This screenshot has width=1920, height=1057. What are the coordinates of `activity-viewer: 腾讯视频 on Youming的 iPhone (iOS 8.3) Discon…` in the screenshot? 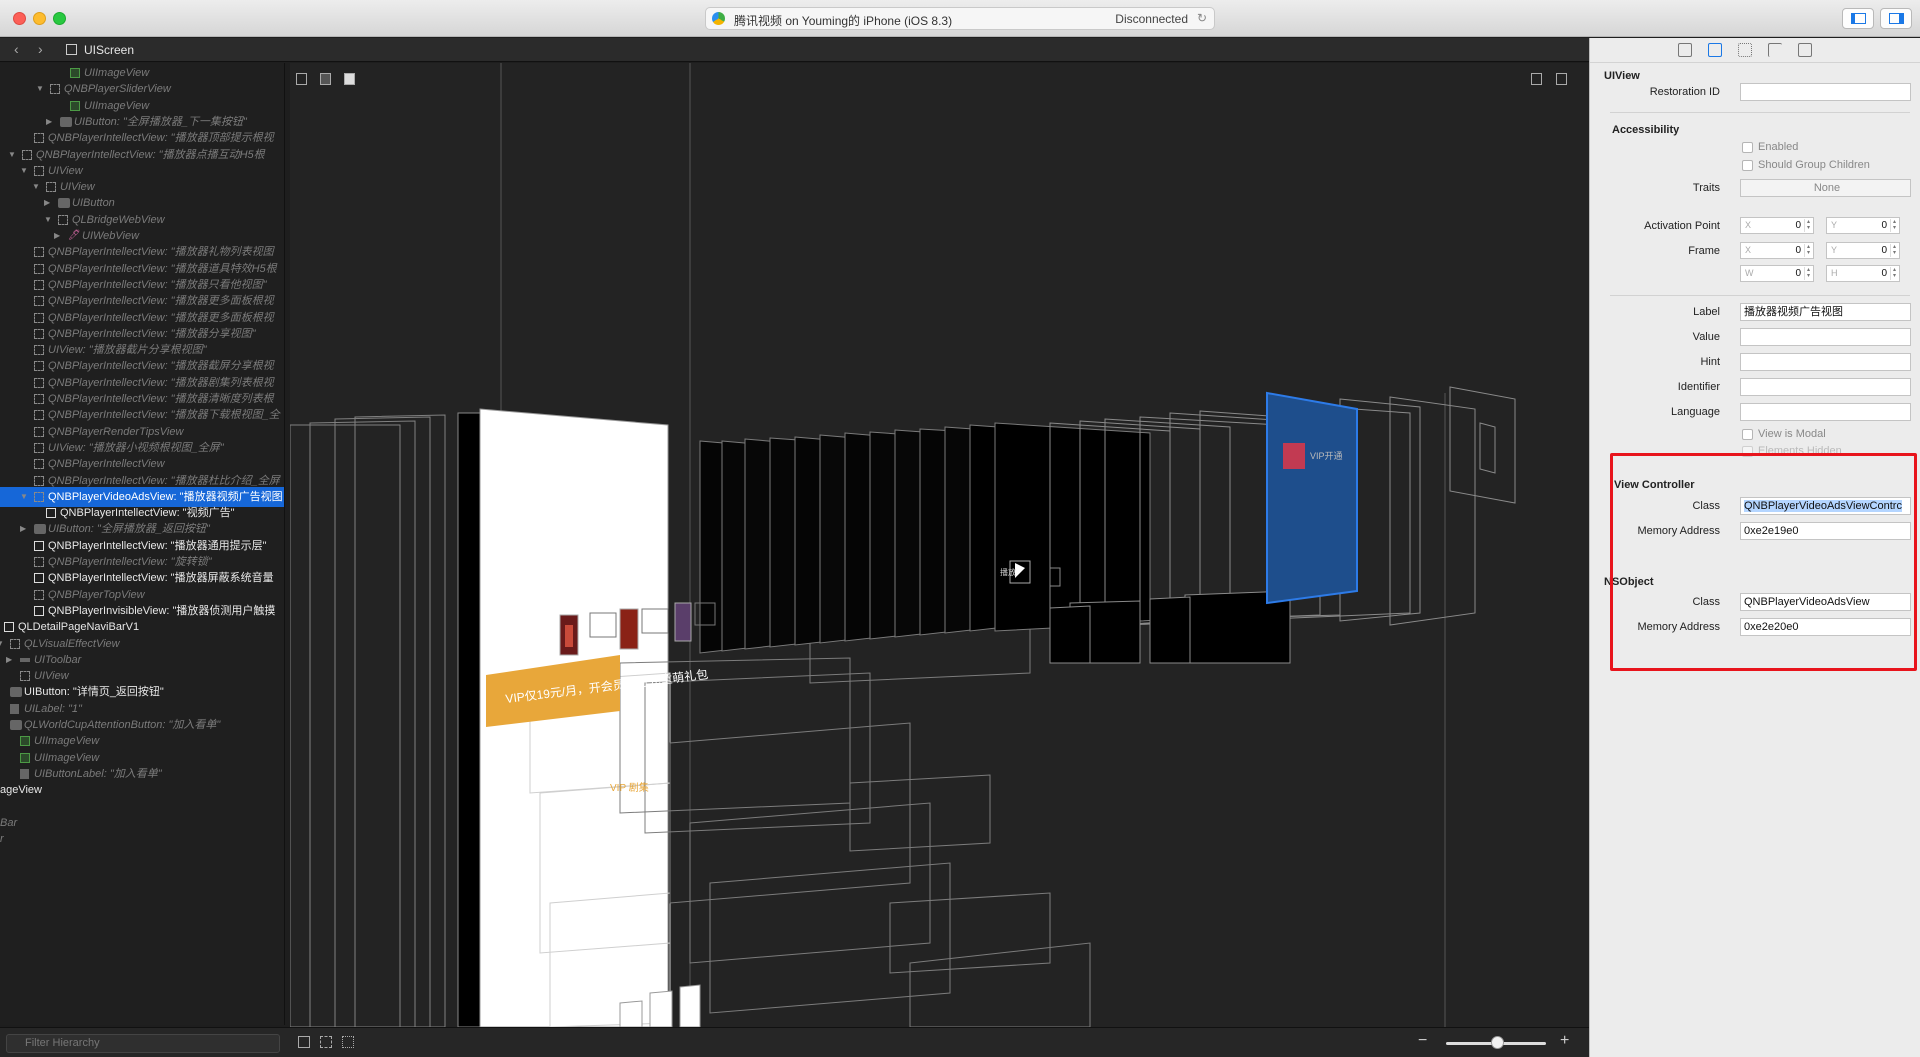 It's located at (960, 18).